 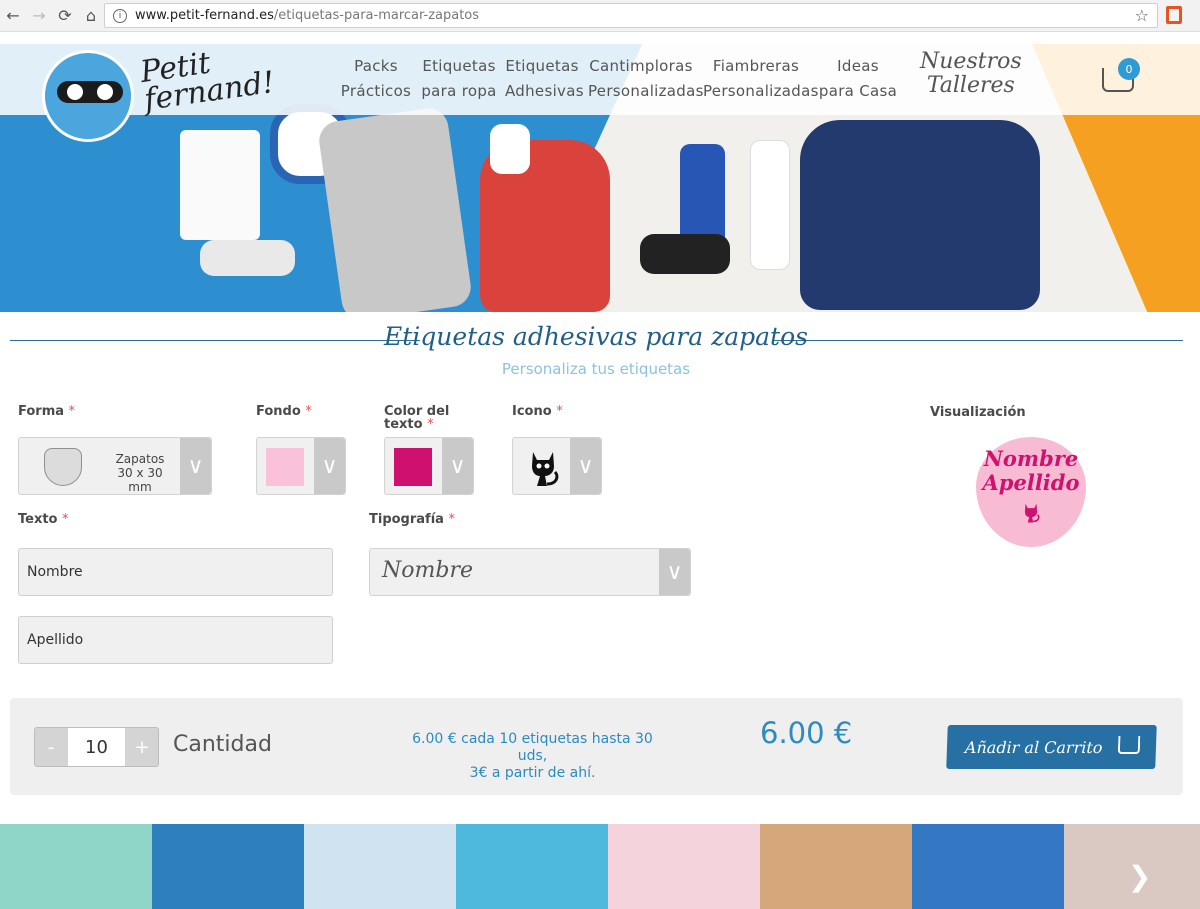 I want to click on price: 6.00 €, so click(x=806, y=733).